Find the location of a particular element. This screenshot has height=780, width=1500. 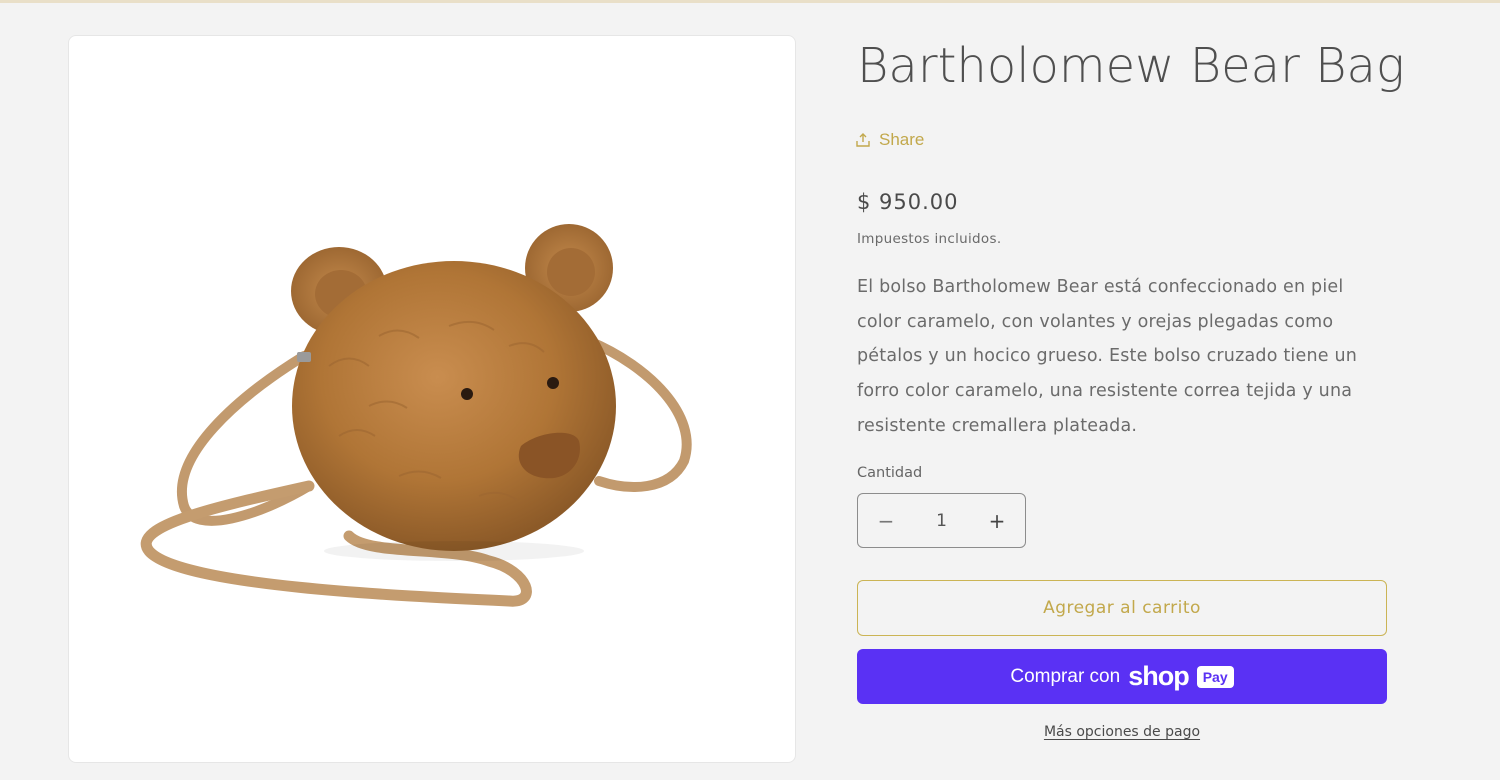

more-payment-options-link: Más opciones de pago is located at coordinates (1122, 732).